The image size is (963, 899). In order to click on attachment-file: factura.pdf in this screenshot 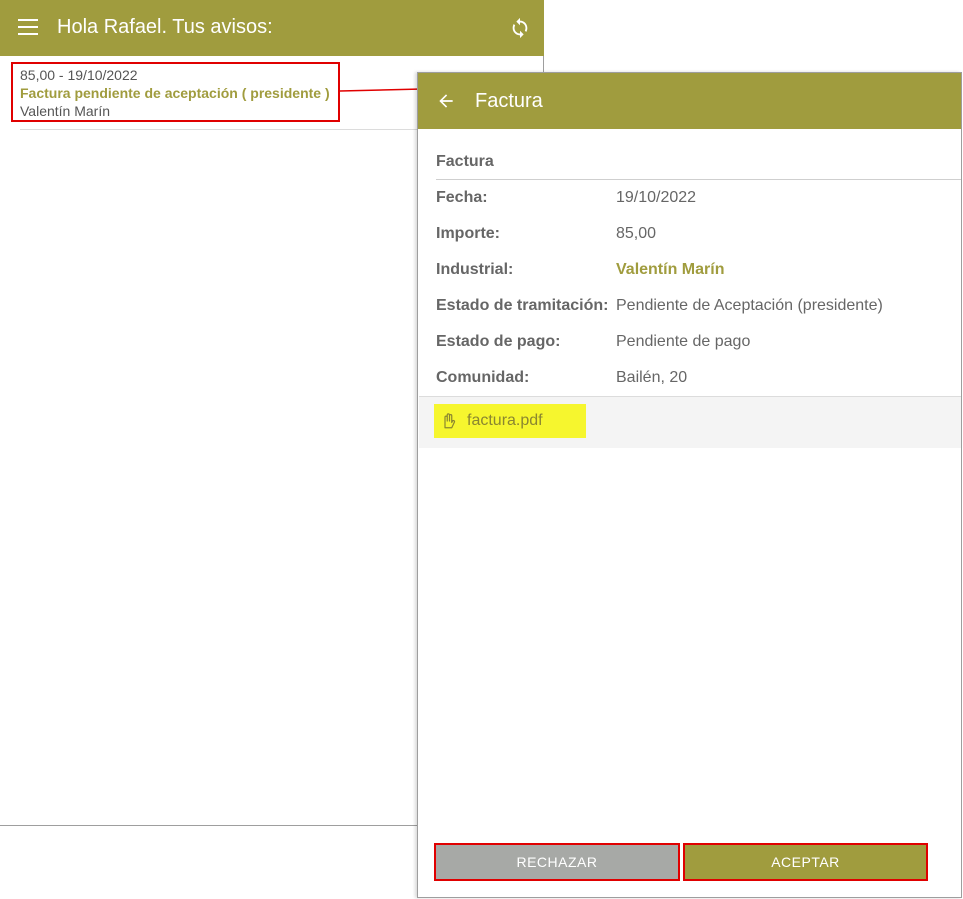, I will do `click(510, 421)`.